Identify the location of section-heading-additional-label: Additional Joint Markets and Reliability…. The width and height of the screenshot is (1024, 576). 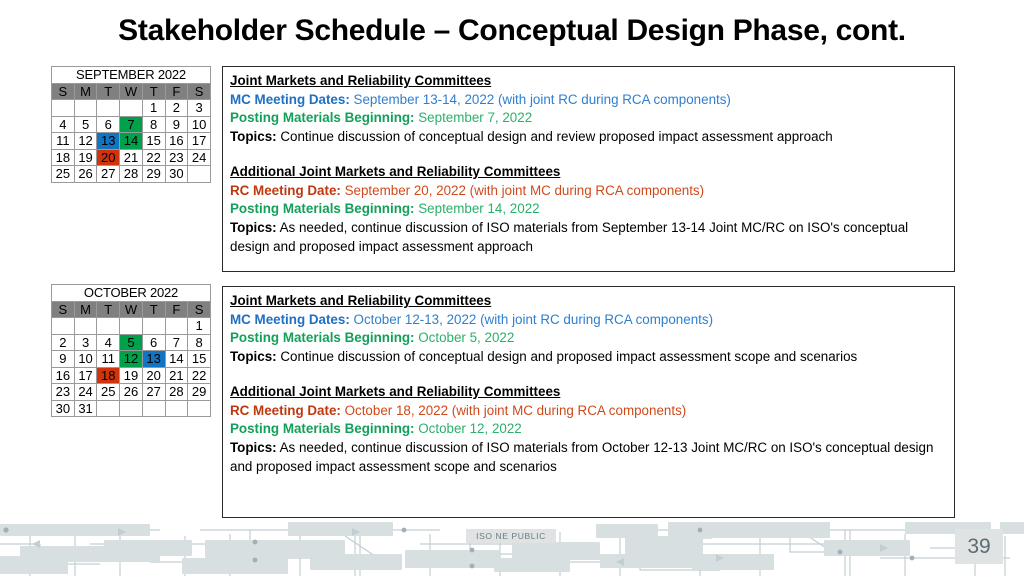
(395, 171).